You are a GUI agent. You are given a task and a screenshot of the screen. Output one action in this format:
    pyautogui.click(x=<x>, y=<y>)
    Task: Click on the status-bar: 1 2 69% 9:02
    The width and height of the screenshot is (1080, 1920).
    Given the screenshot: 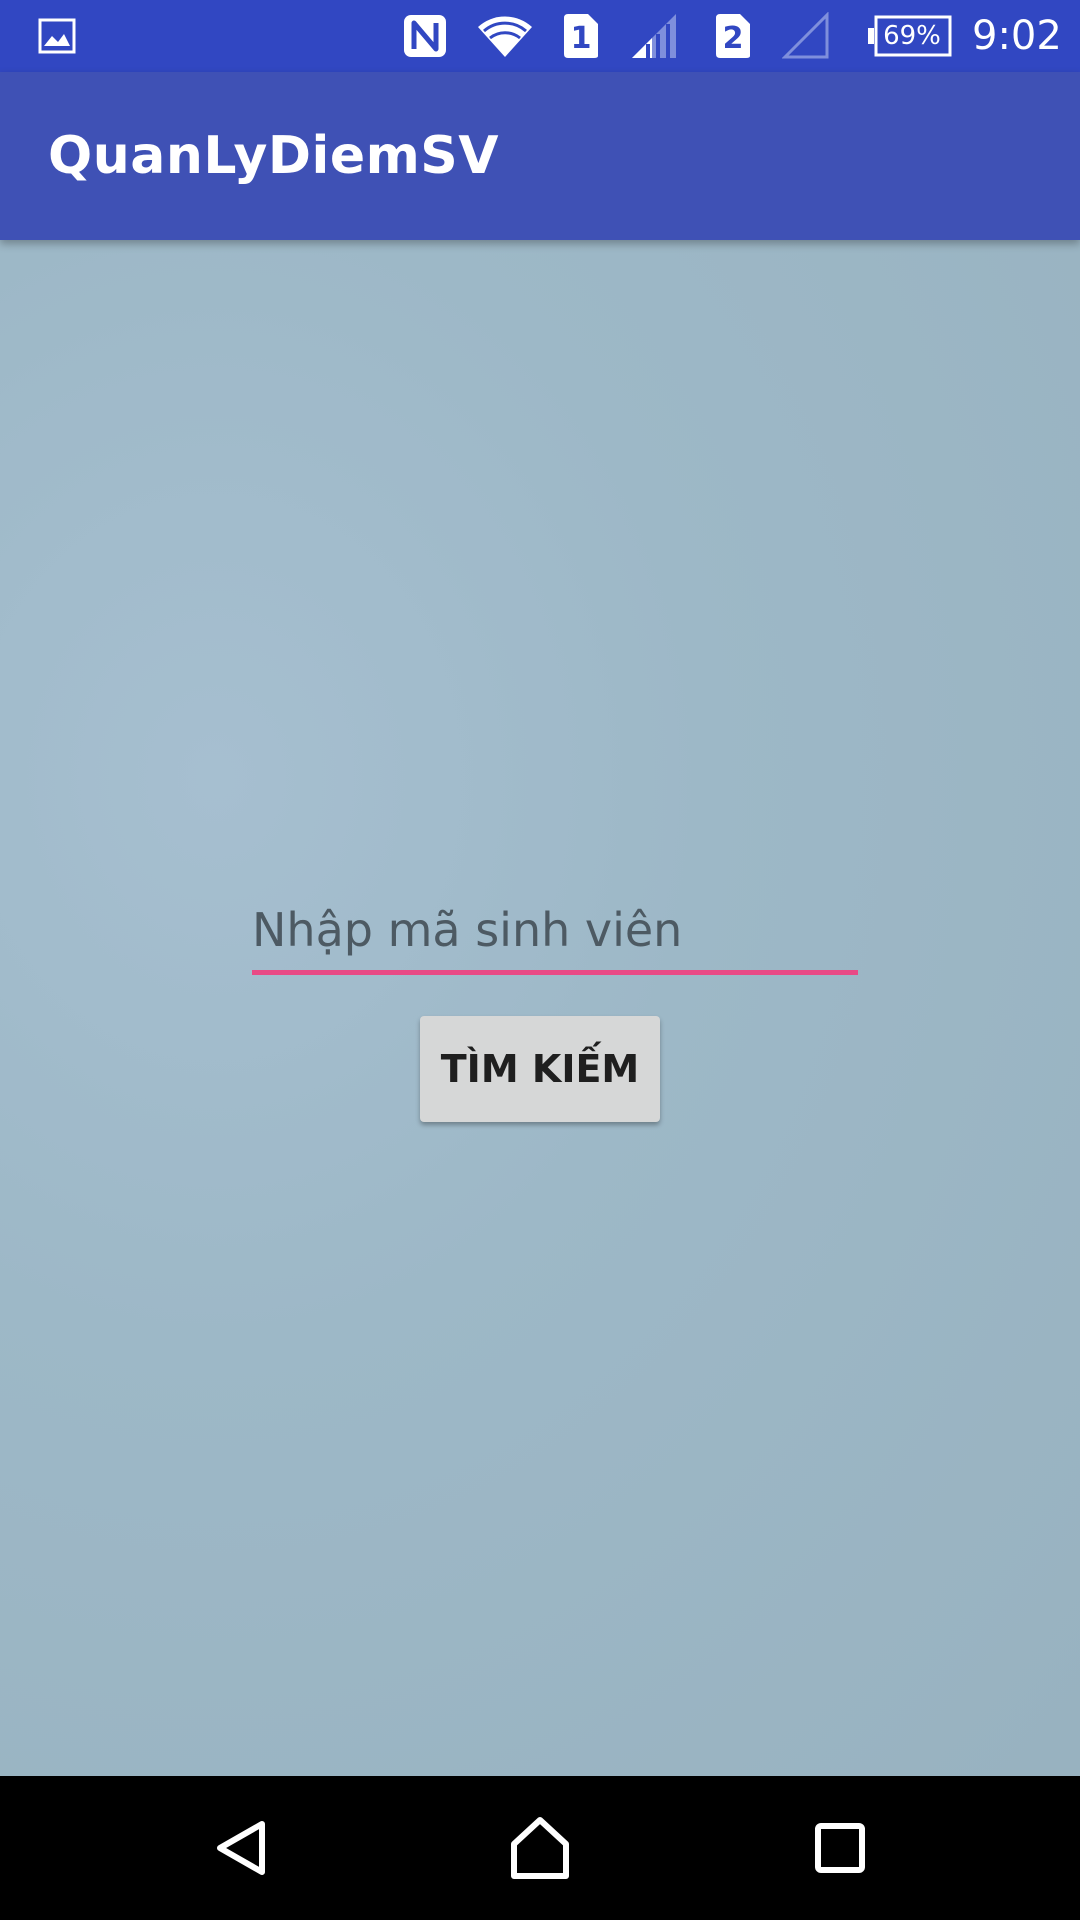 What is the action you would take?
    pyautogui.click(x=540, y=36)
    